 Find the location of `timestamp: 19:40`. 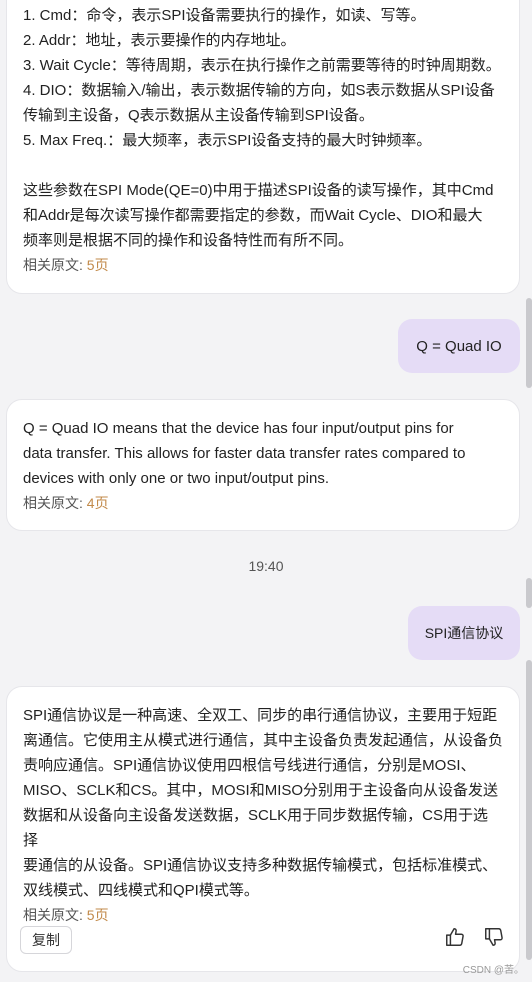

timestamp: 19:40 is located at coordinates (266, 566).